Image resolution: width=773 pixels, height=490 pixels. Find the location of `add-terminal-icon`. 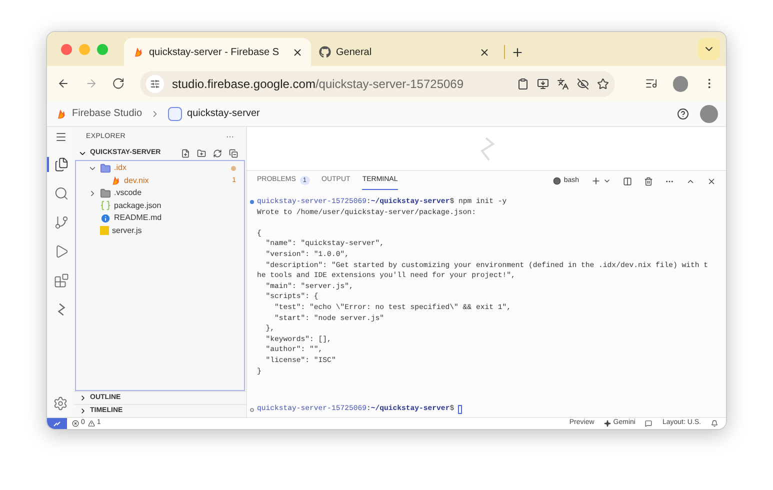

add-terminal-icon is located at coordinates (596, 181).